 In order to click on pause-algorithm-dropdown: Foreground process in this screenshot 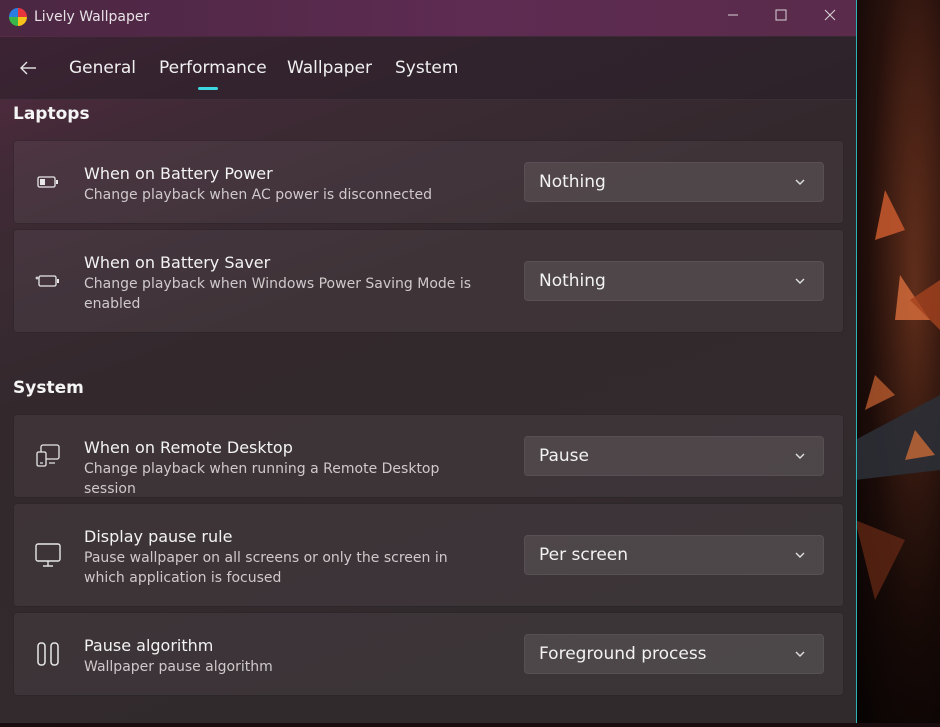, I will do `click(674, 654)`.